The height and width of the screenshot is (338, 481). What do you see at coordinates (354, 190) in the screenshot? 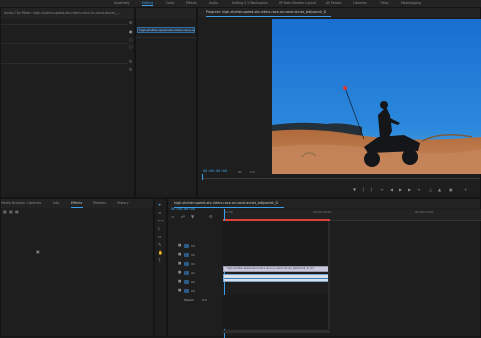
I see `marker-icon: ▼` at bounding box center [354, 190].